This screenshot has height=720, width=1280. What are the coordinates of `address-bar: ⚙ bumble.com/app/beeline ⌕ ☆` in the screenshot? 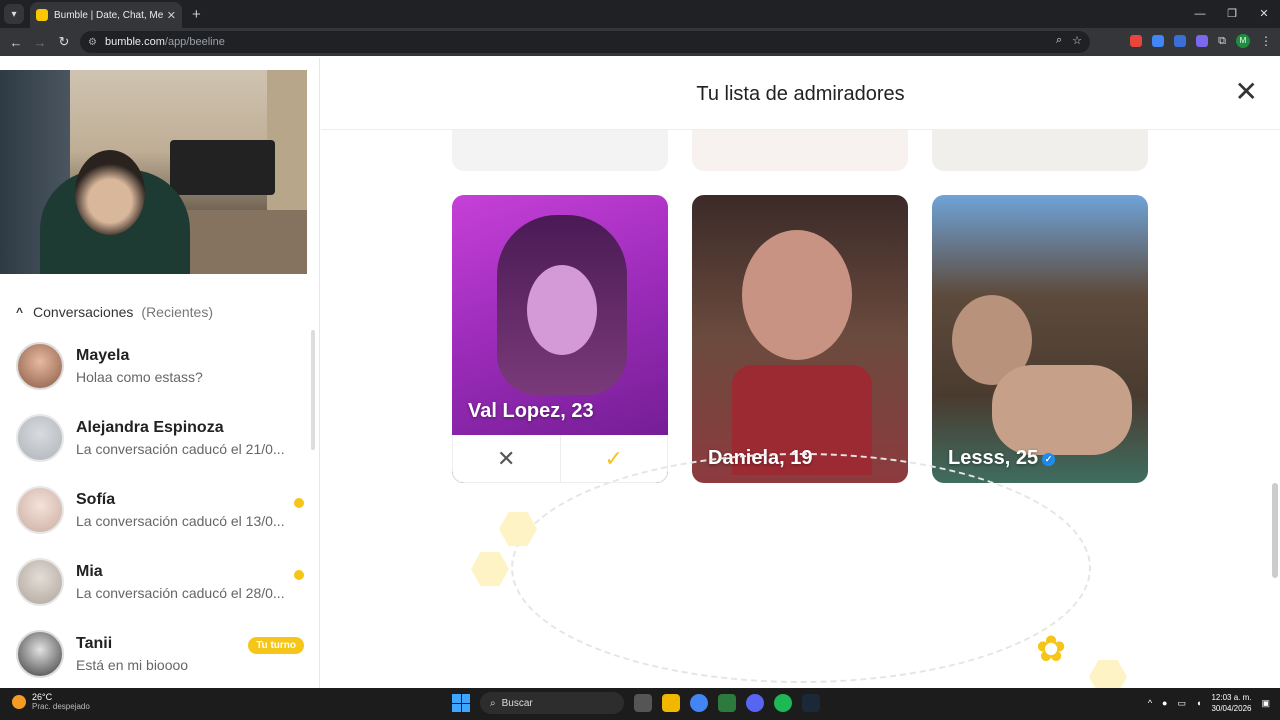 It's located at (585, 42).